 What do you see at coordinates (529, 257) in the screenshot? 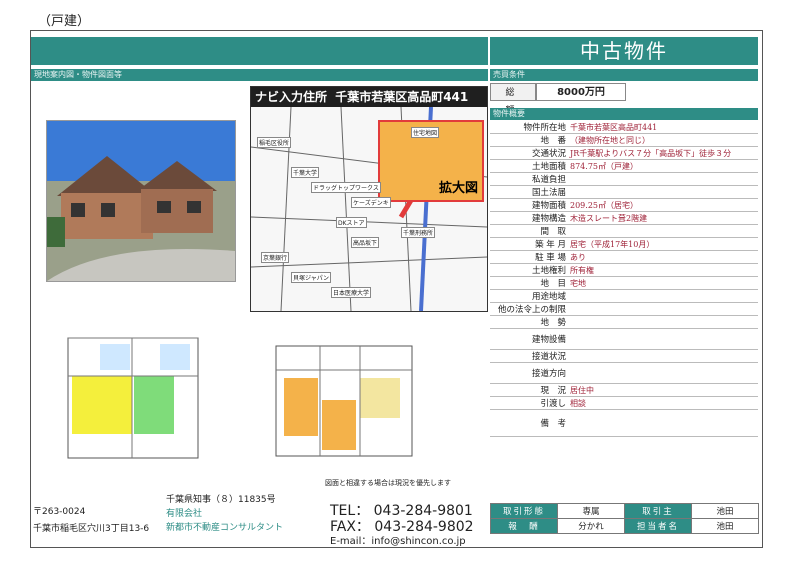
I see `detail-key: 駐 車 場` at bounding box center [529, 257].